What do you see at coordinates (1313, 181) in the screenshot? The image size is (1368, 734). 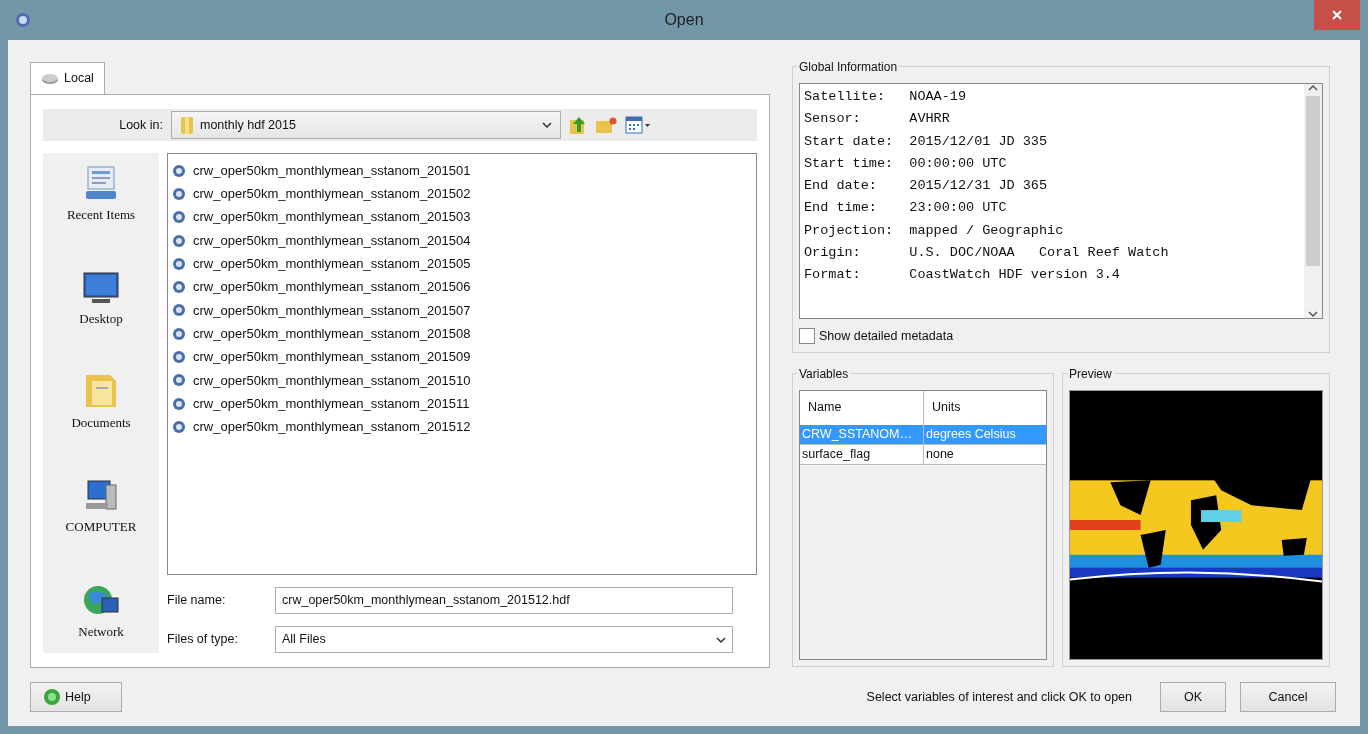 I see `scrollbar-thumb` at bounding box center [1313, 181].